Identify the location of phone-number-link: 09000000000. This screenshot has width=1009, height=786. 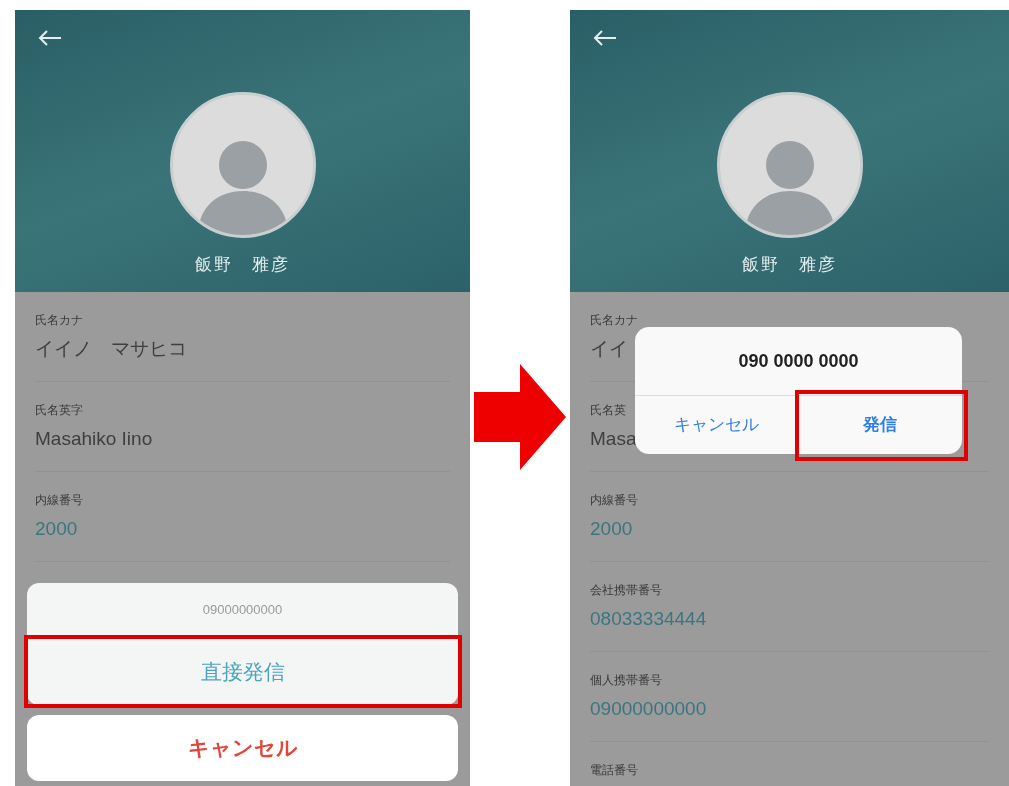
(648, 709).